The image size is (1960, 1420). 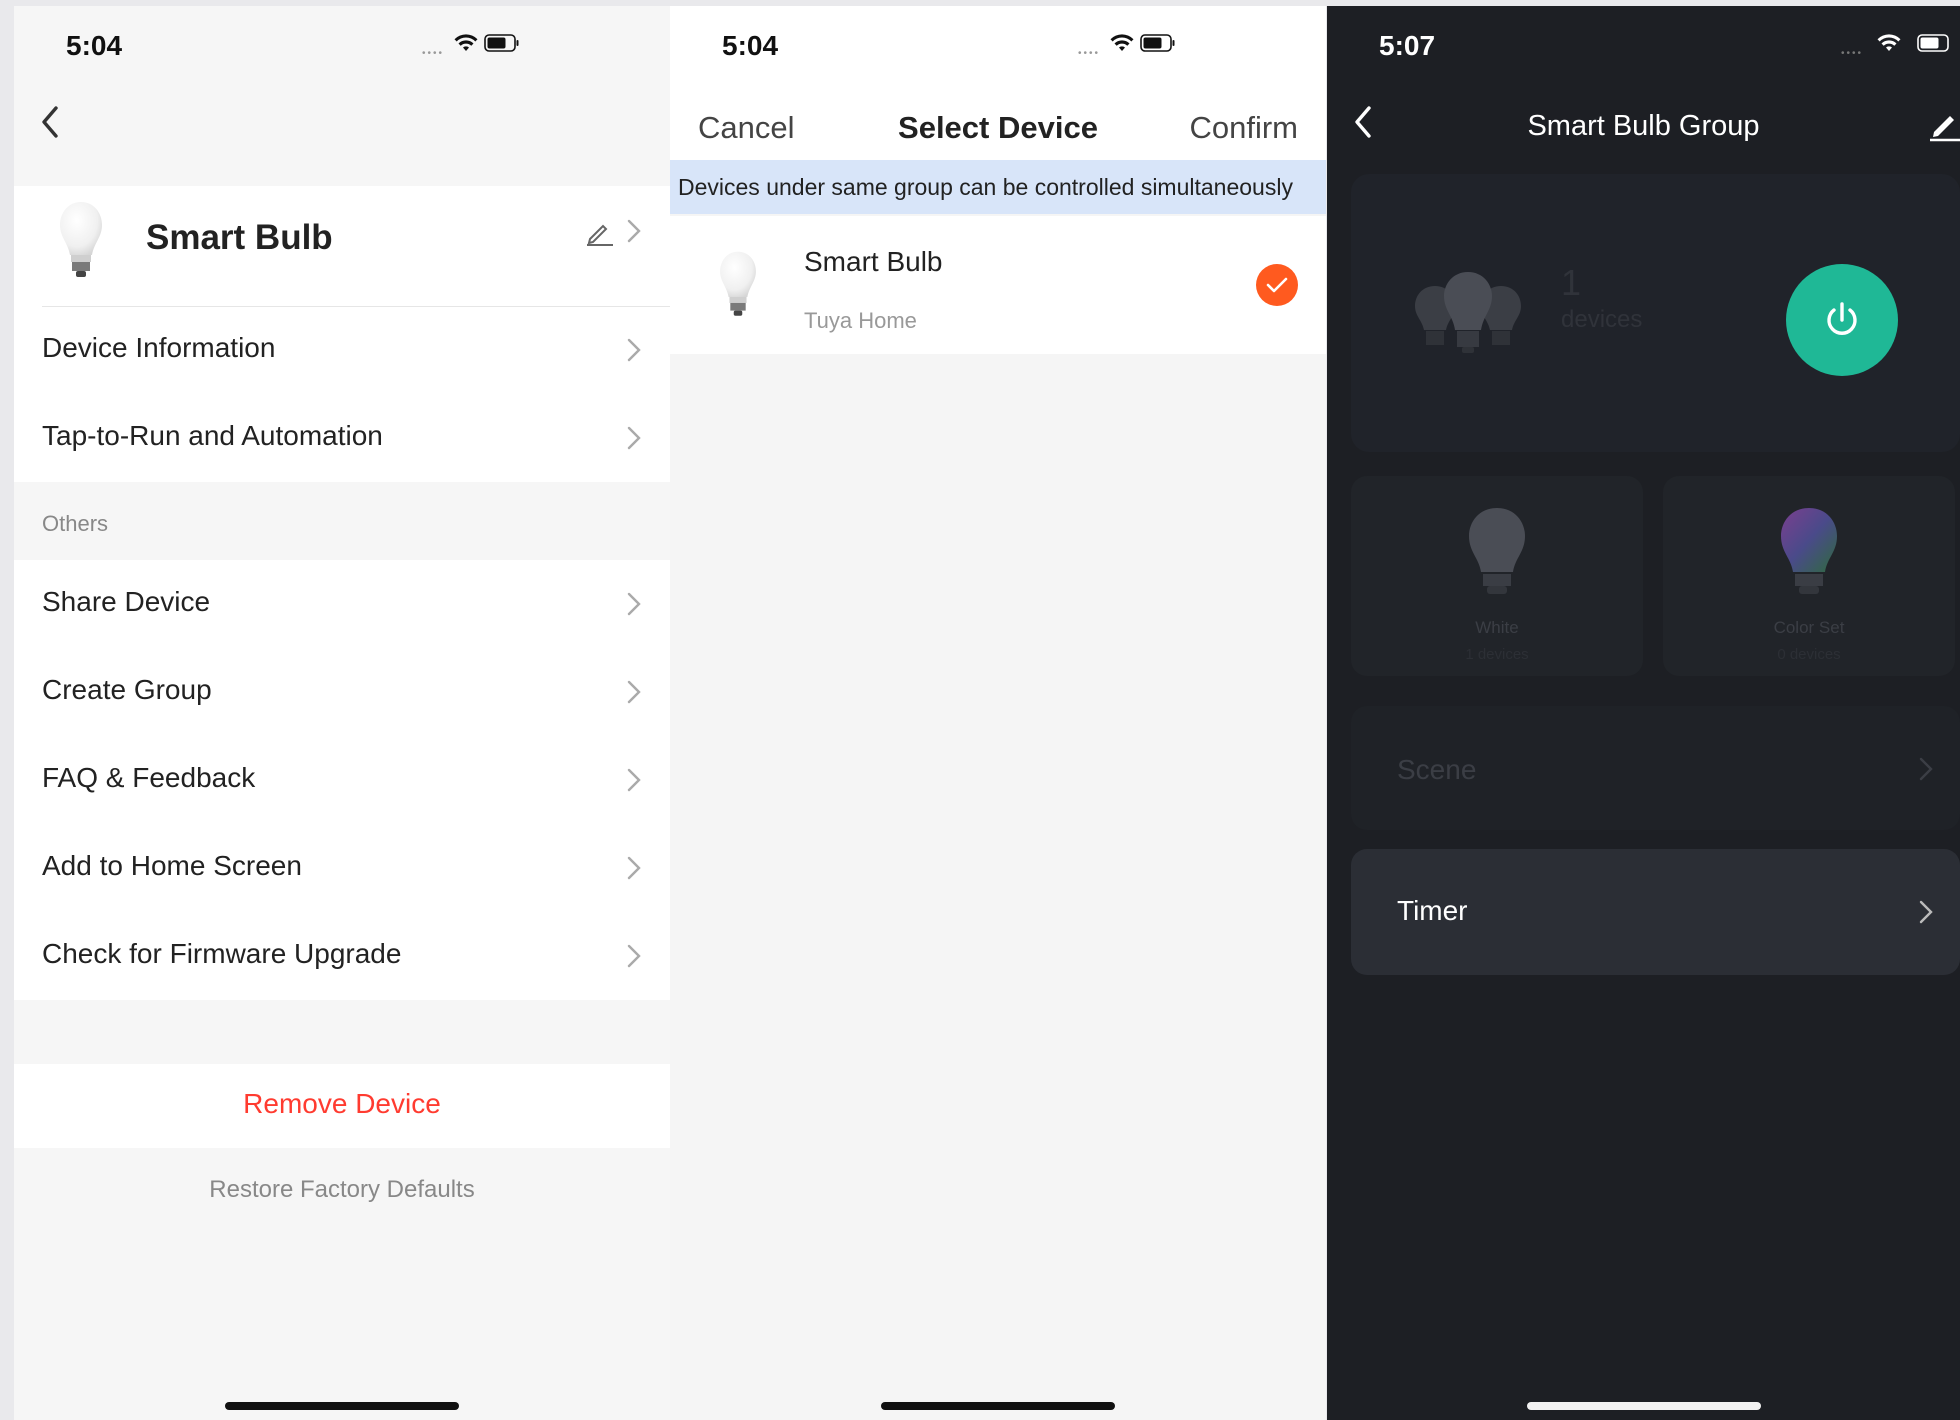 I want to click on mode-device-count: 0 devices, so click(x=1809, y=654).